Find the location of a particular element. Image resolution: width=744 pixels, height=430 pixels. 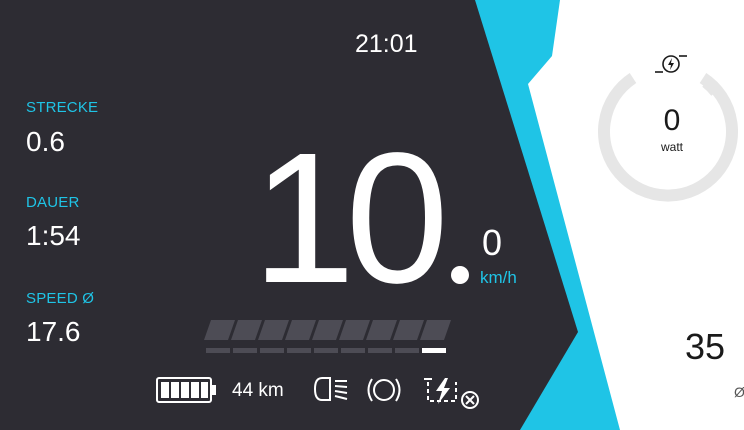

avg-speed-label: SPEED Ø is located at coordinates (60, 298).